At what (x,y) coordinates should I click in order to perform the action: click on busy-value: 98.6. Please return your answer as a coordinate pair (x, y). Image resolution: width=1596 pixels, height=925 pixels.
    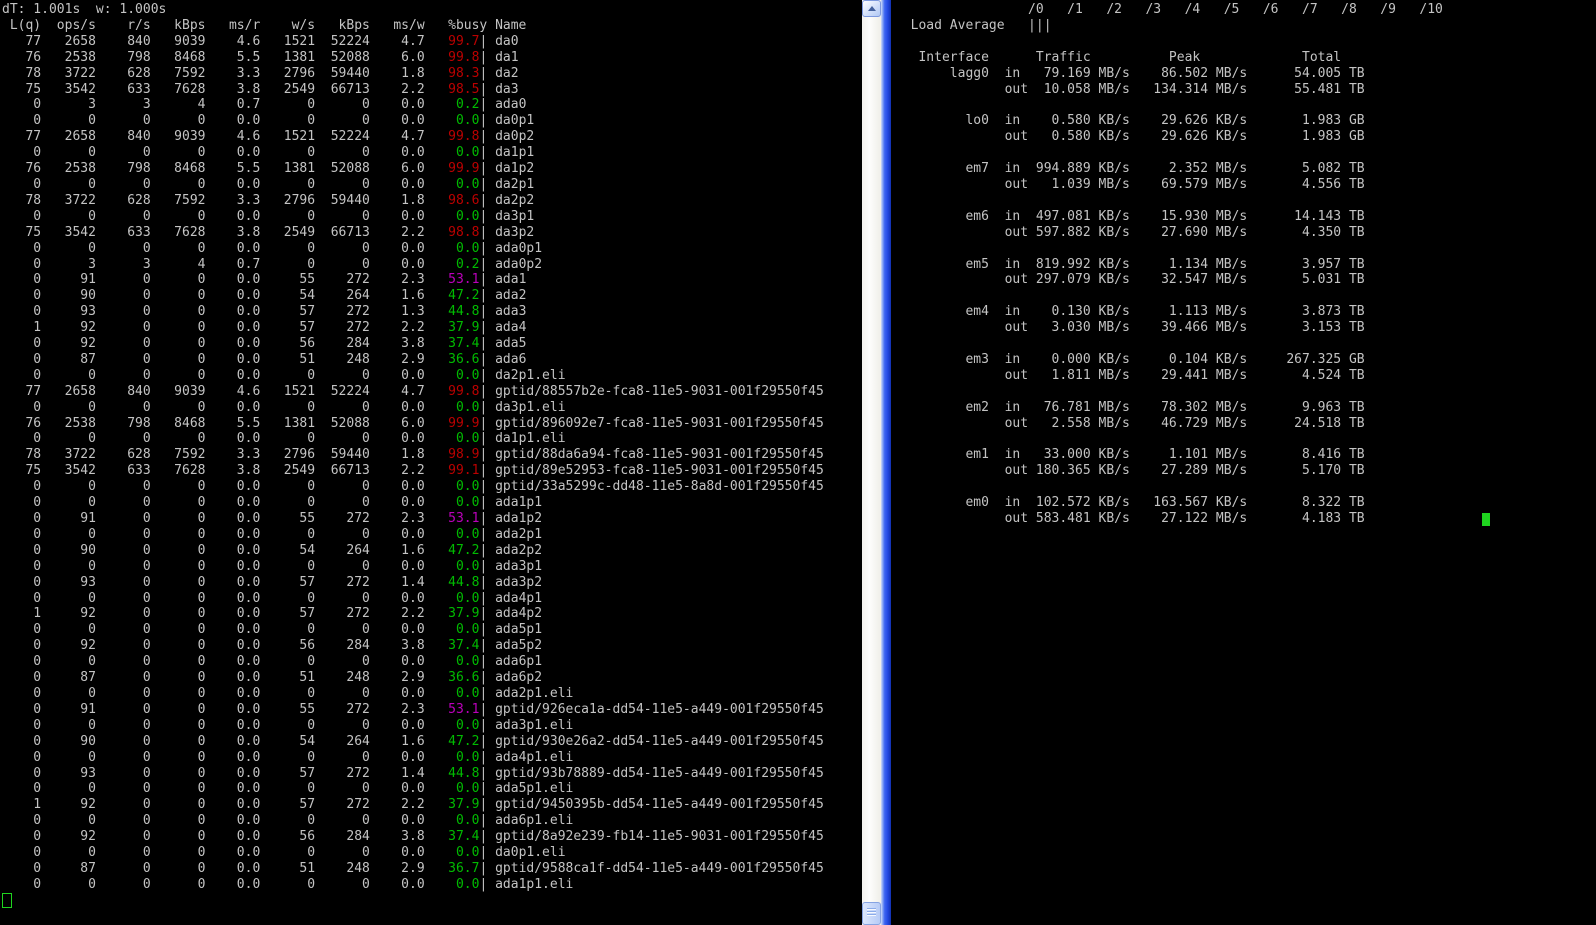
    Looking at the image, I should click on (452, 200).